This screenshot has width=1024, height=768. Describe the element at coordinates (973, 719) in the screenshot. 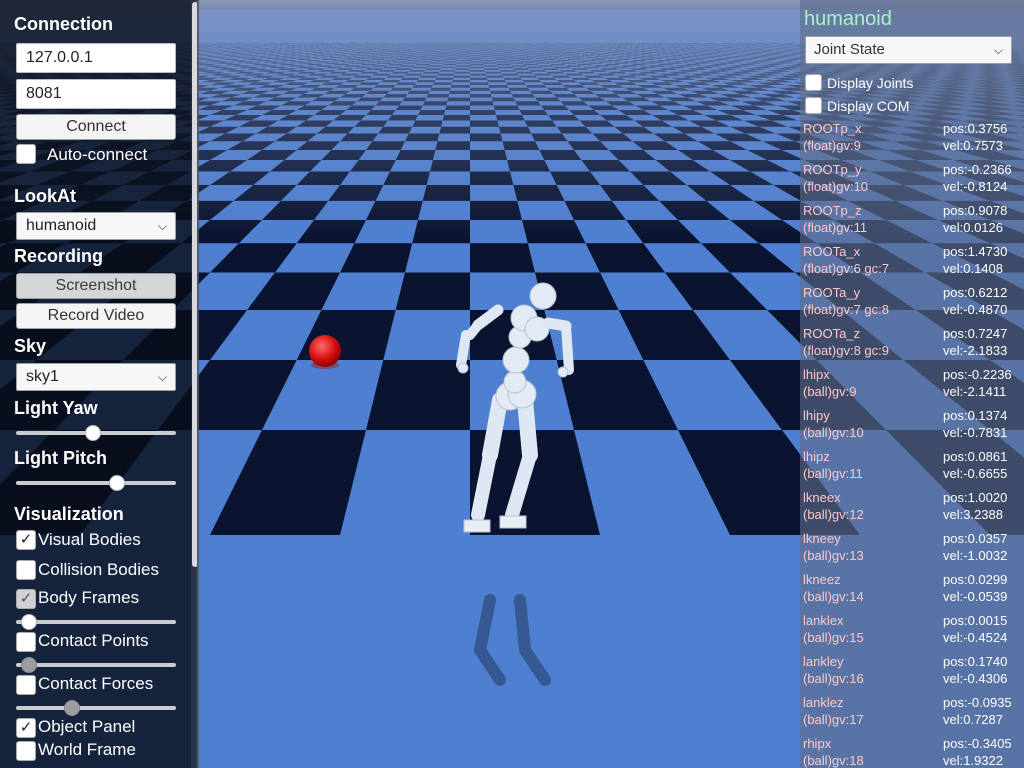

I see `joint-velocity: vel:0.7287` at that location.